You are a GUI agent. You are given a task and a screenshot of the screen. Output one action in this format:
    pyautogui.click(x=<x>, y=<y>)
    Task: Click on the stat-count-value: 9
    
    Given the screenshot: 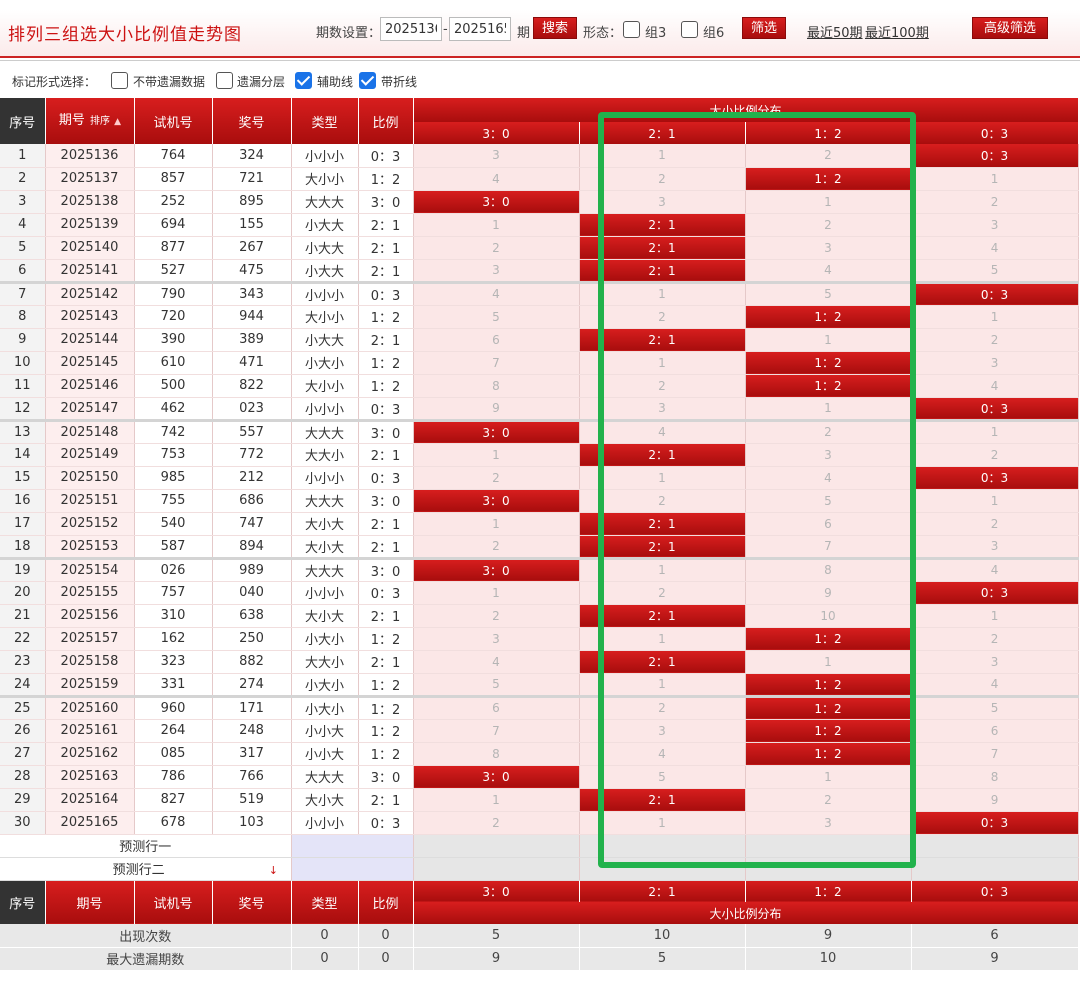 What is the action you would take?
    pyautogui.click(x=828, y=936)
    